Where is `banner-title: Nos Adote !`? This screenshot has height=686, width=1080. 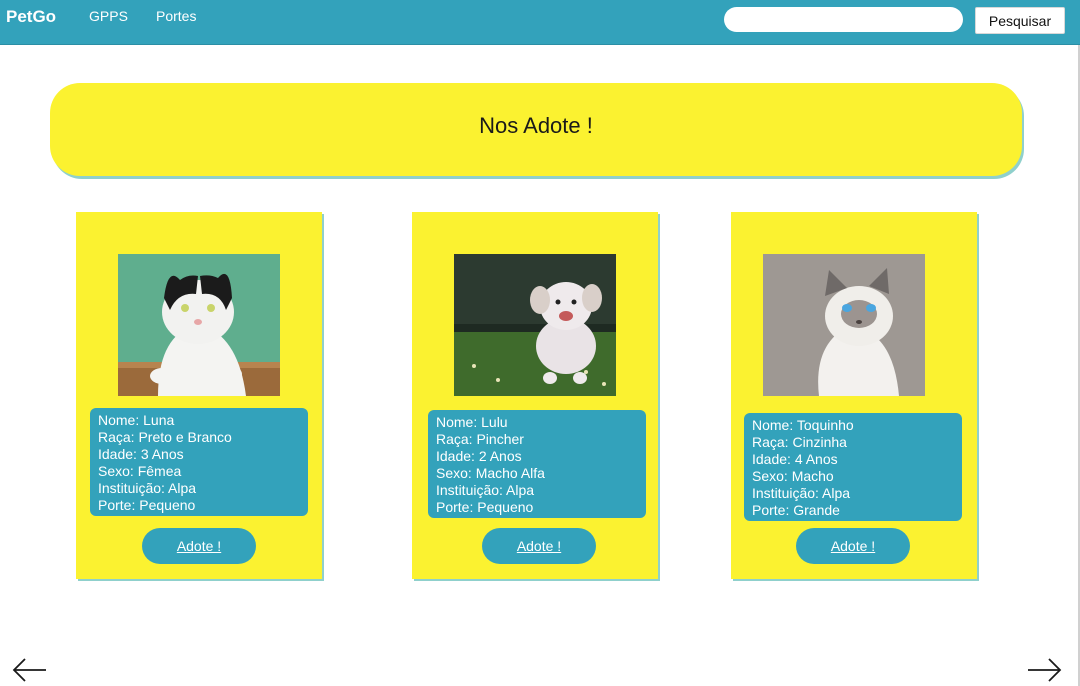 banner-title: Nos Adote ! is located at coordinates (536, 125).